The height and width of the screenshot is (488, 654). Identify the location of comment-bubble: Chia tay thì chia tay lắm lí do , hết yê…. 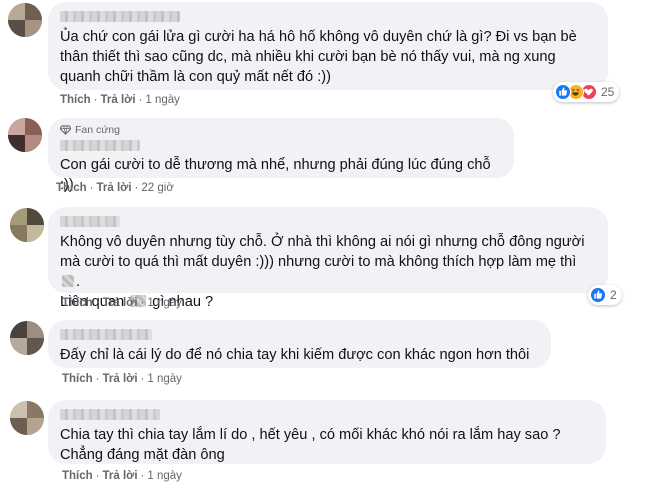
(327, 432).